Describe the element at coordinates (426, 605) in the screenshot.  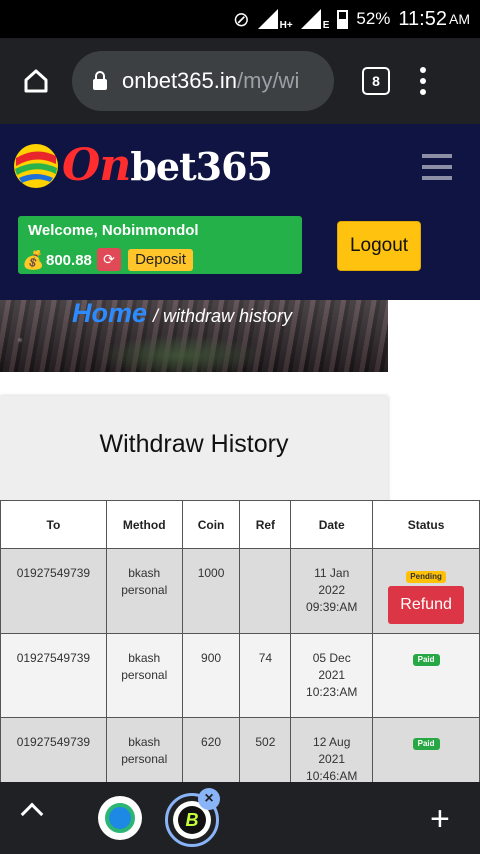
I see `refund-button: Refund` at that location.